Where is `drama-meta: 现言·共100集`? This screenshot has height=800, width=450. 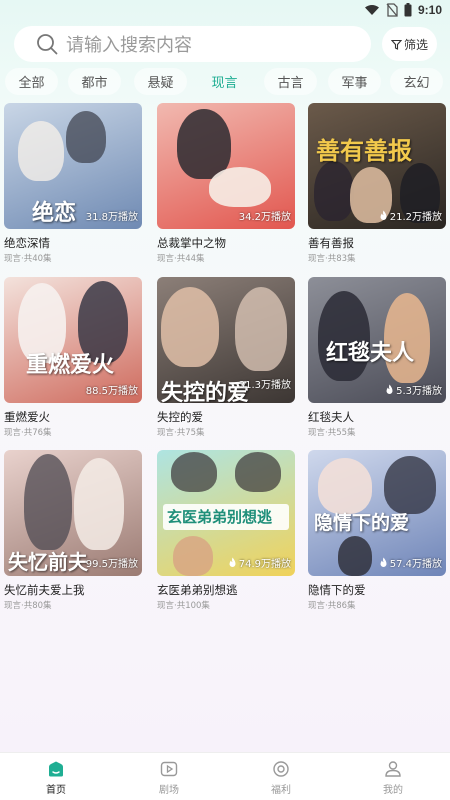 drama-meta: 现言·共100集 is located at coordinates (183, 606).